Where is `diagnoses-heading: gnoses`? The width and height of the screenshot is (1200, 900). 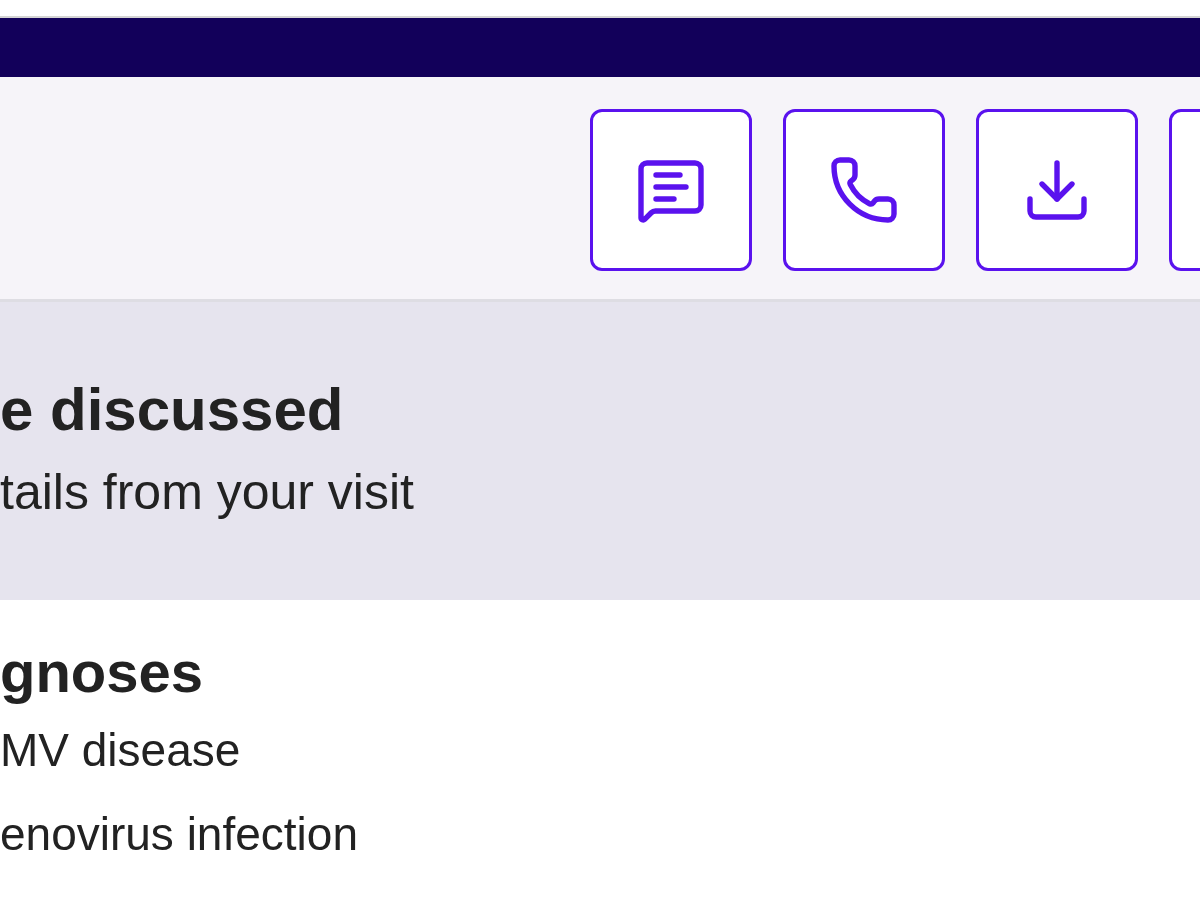 diagnoses-heading: gnoses is located at coordinates (102, 672).